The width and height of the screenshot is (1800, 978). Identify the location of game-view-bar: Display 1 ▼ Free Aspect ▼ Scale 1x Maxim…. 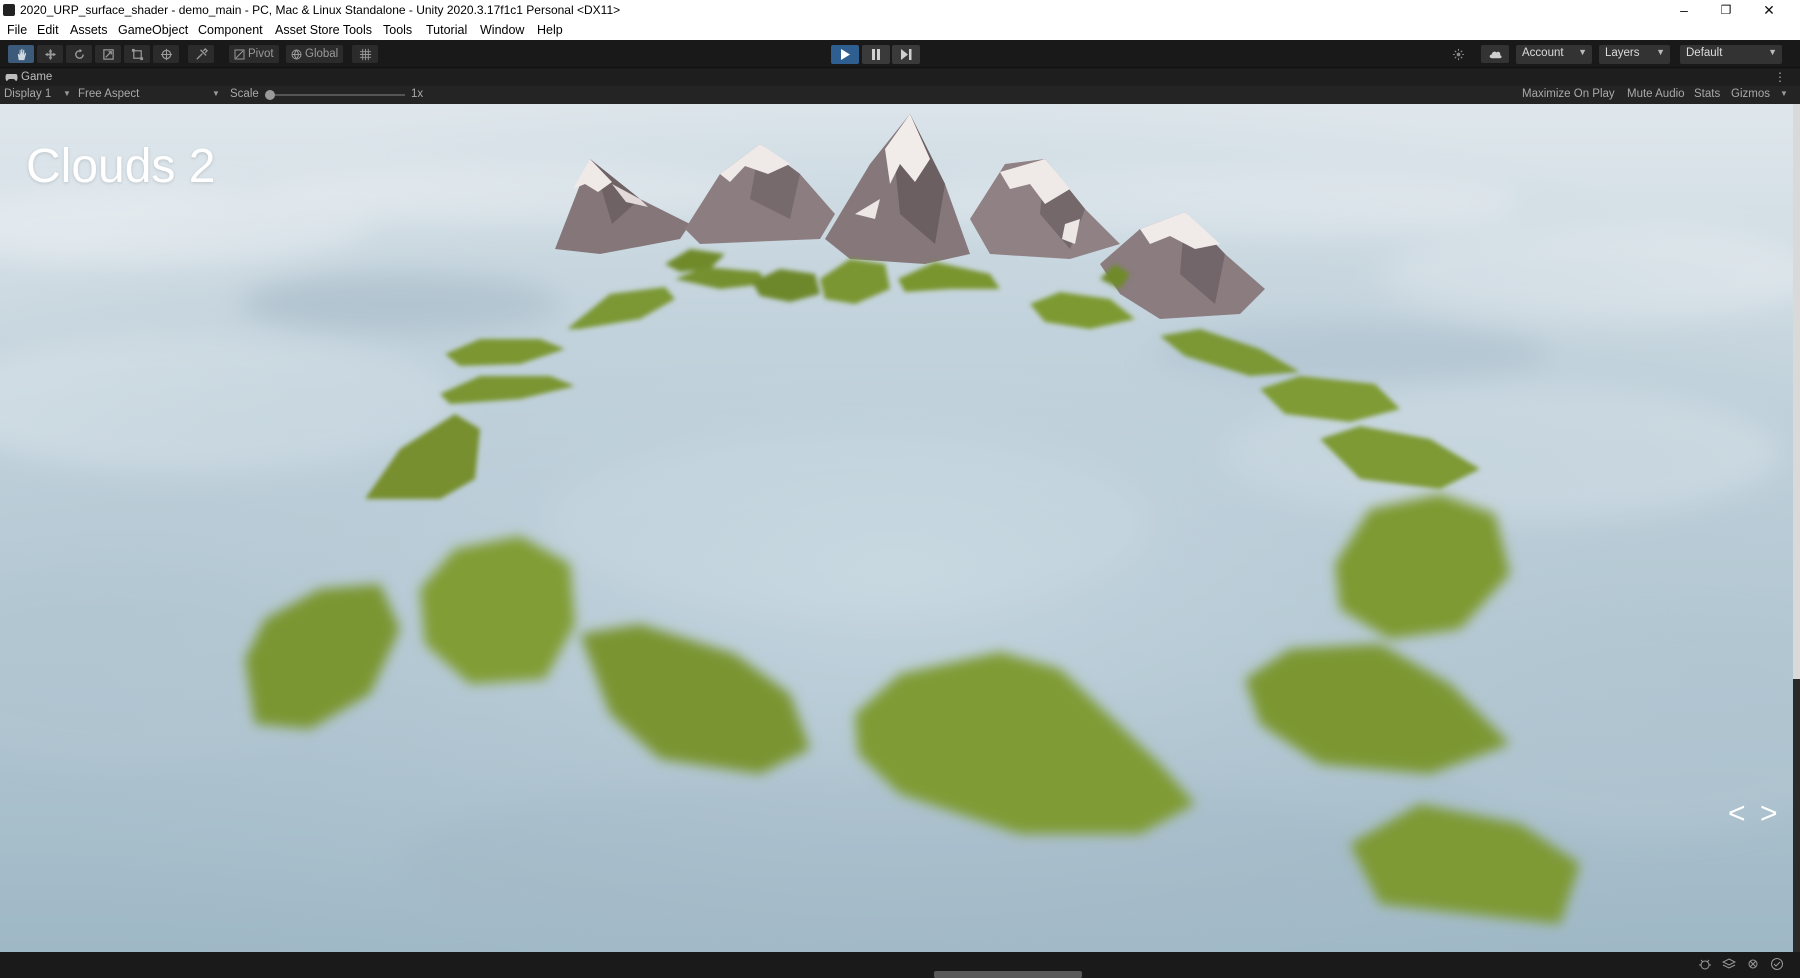
(900, 95).